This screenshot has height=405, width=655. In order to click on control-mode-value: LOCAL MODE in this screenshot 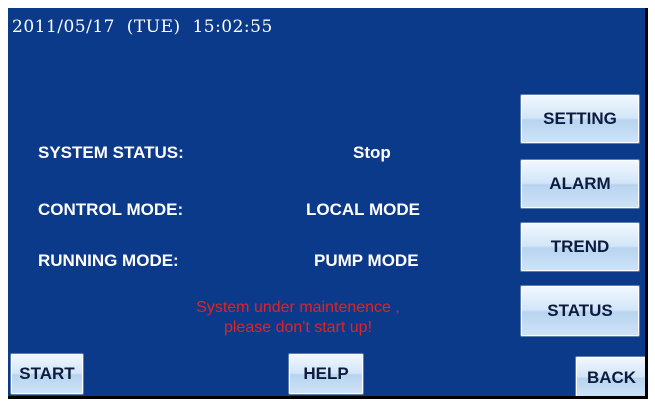, I will do `click(363, 209)`.